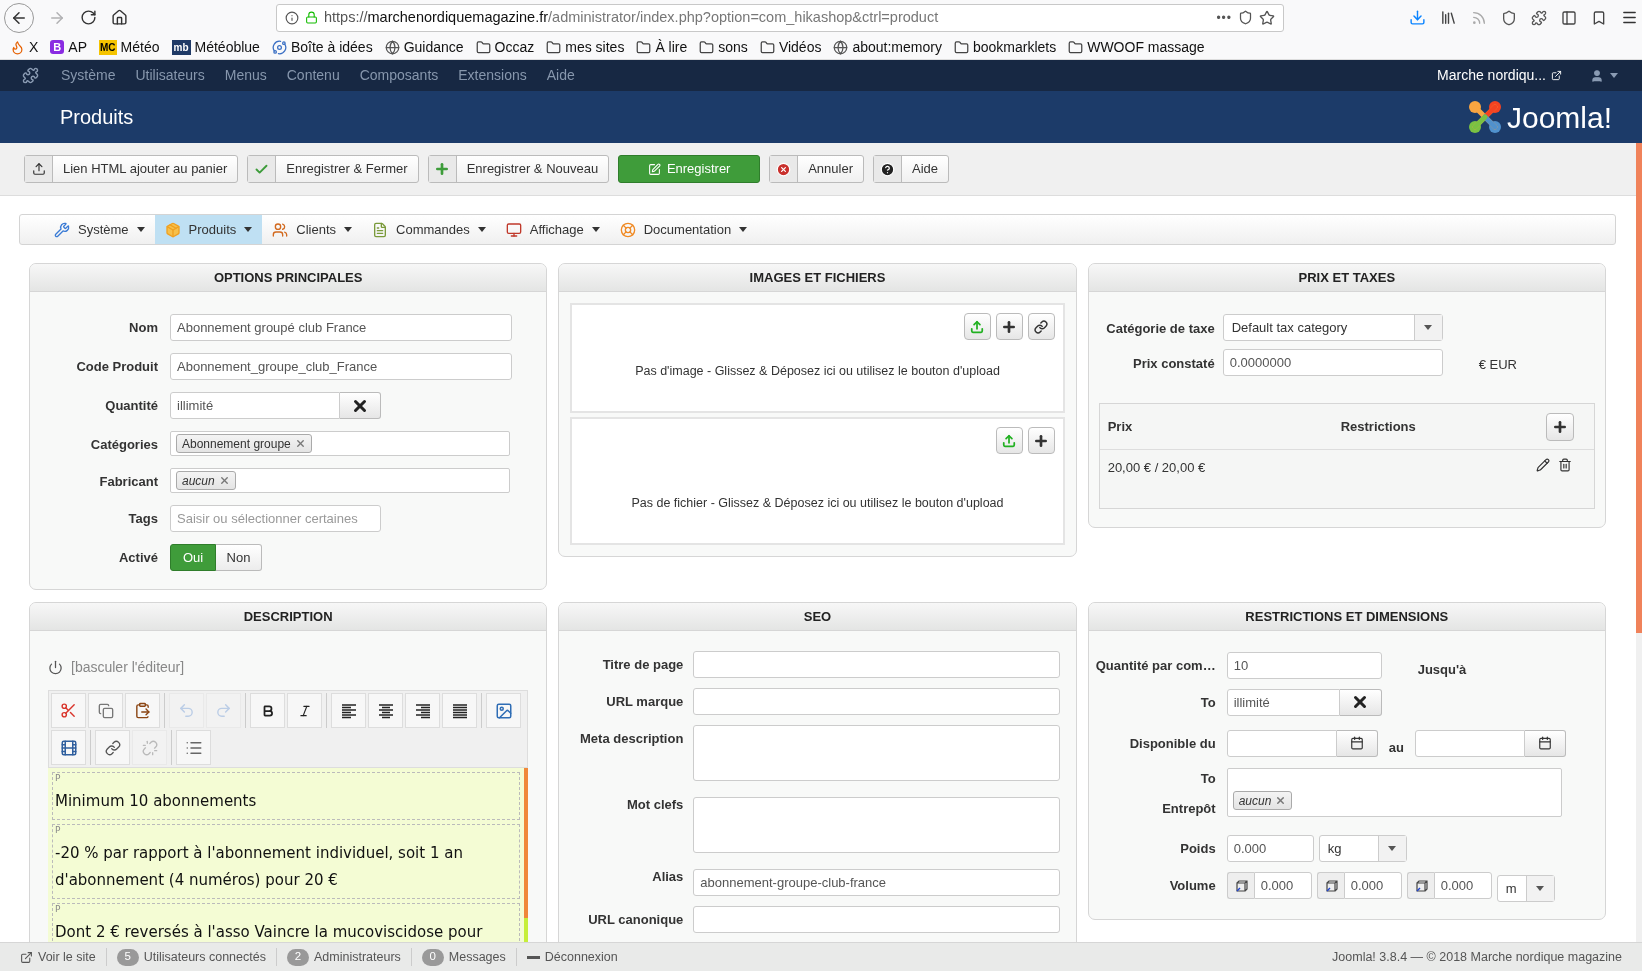  What do you see at coordinates (239, 557) in the screenshot?
I see `toggle-option: Non` at bounding box center [239, 557].